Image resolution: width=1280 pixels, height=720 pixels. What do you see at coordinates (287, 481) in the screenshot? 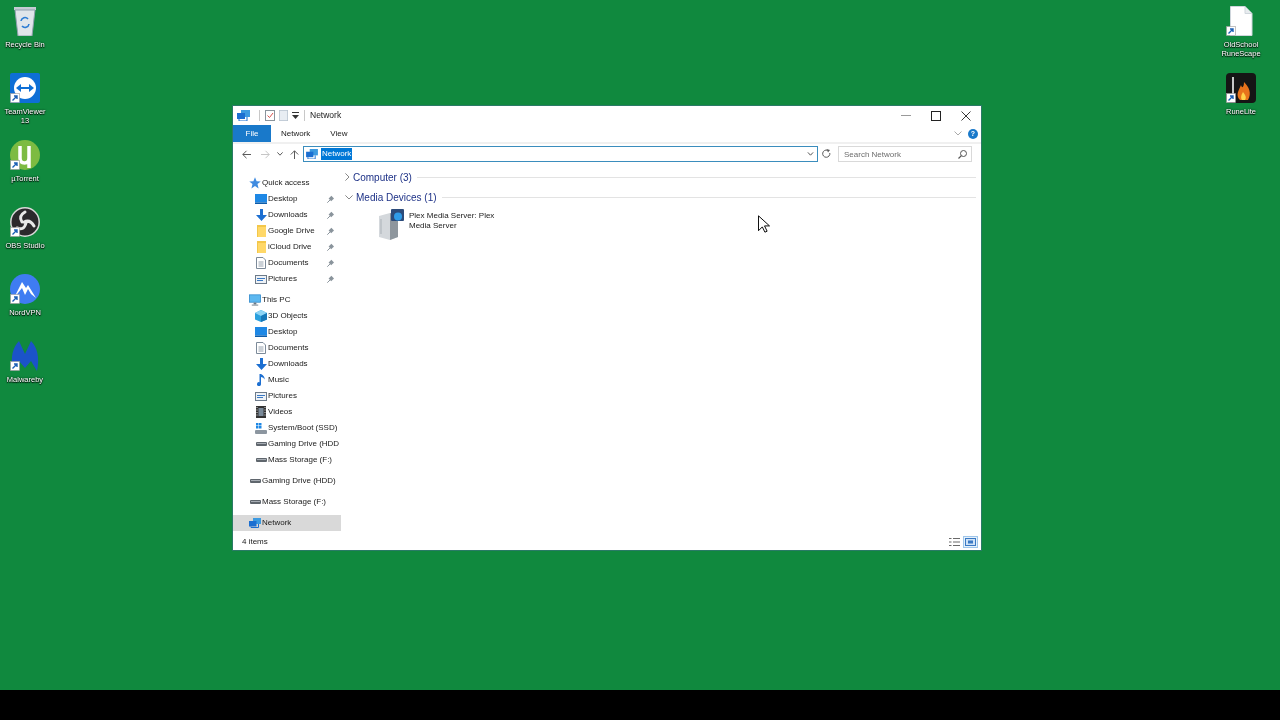
I see `nav-item: Gaming Drive (HDD)` at bounding box center [287, 481].